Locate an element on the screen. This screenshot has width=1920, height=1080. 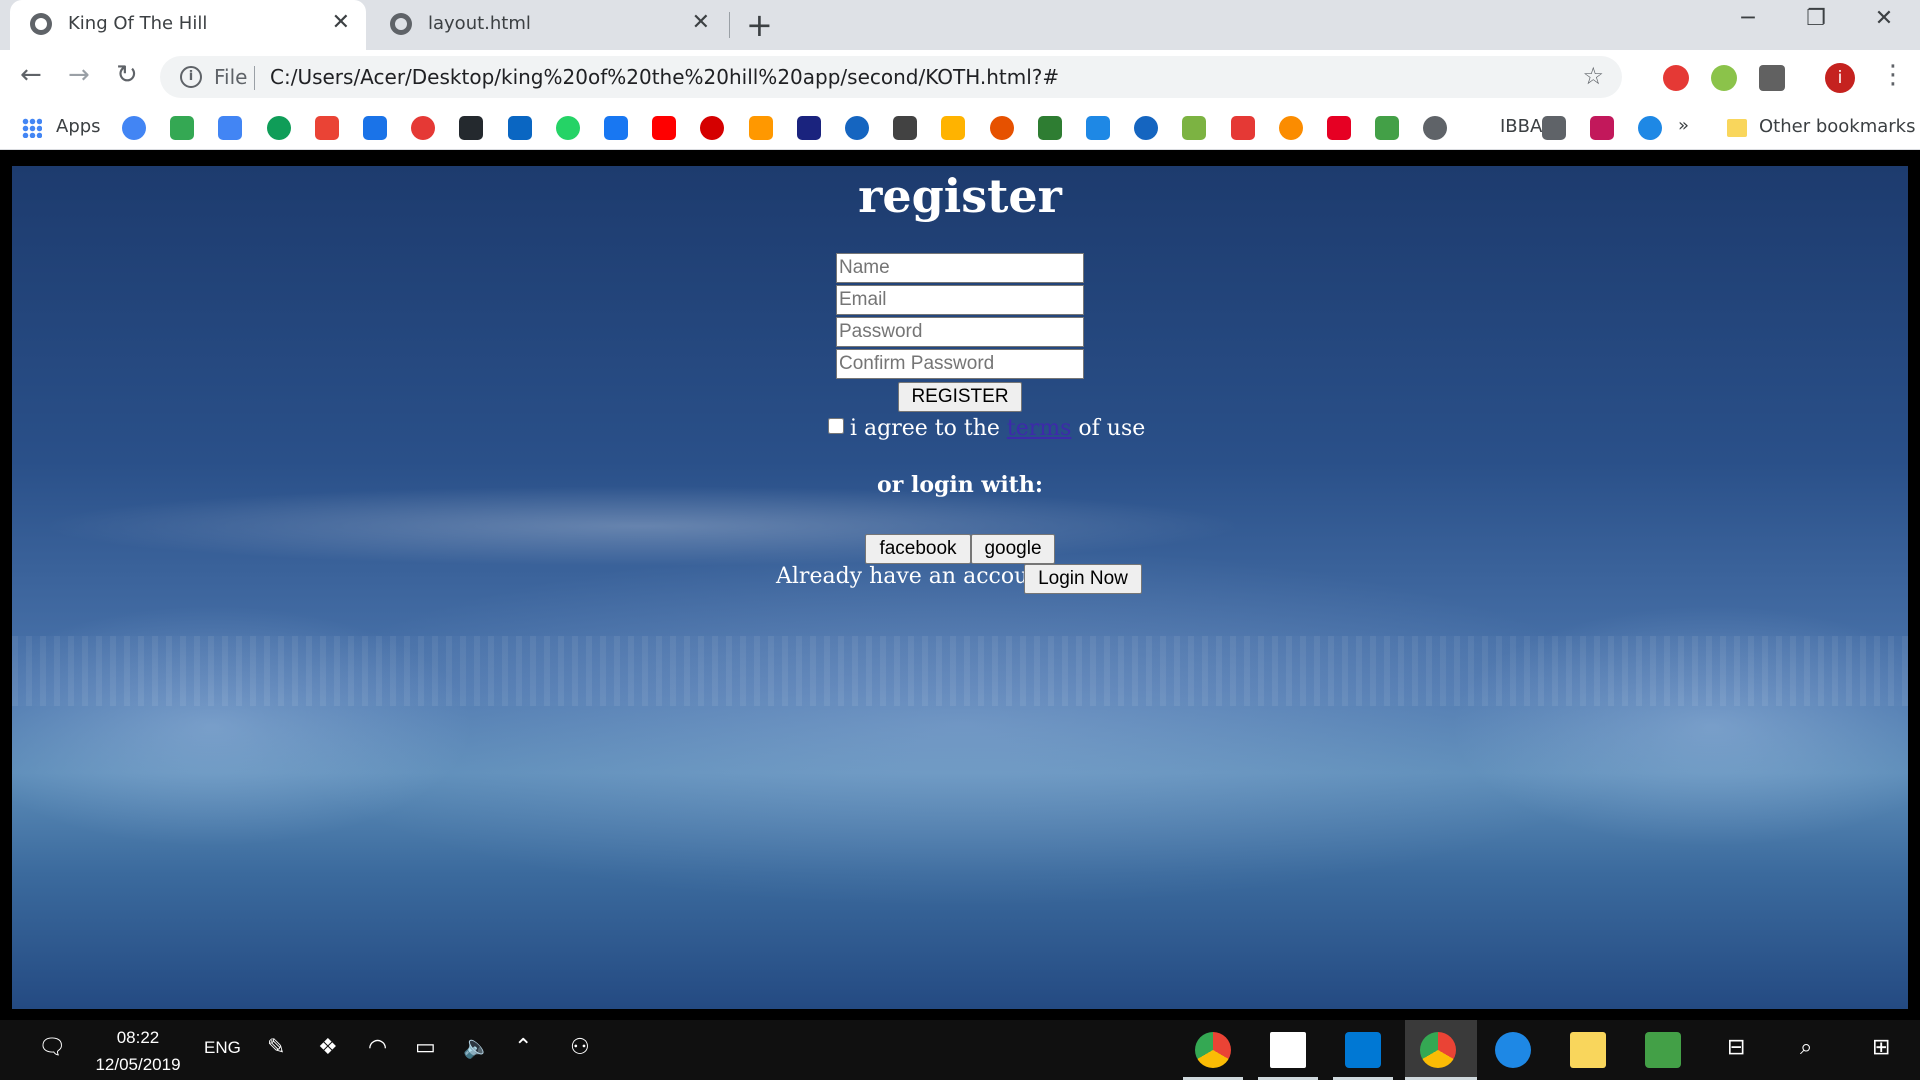
register-button: REGISTER is located at coordinates (960, 397).